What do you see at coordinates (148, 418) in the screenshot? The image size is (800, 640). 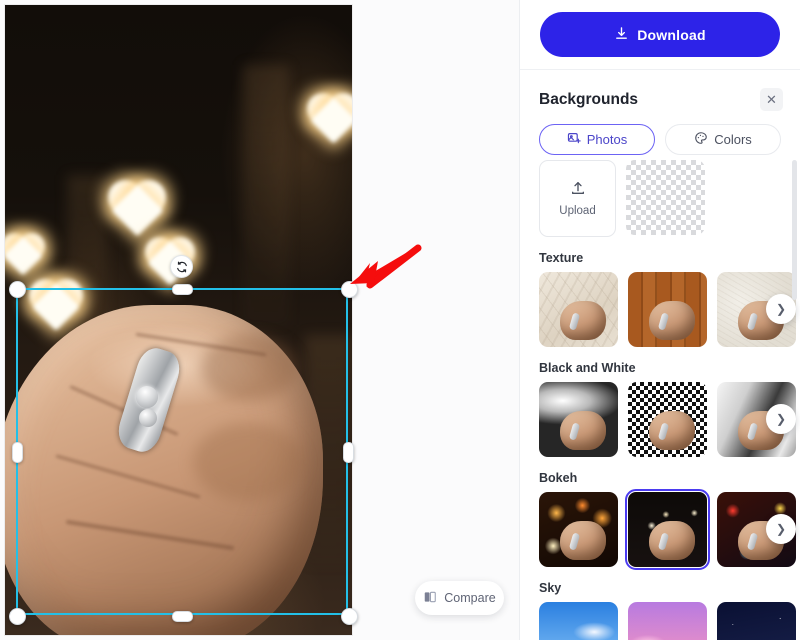 I see `ring-gem-secondary` at bounding box center [148, 418].